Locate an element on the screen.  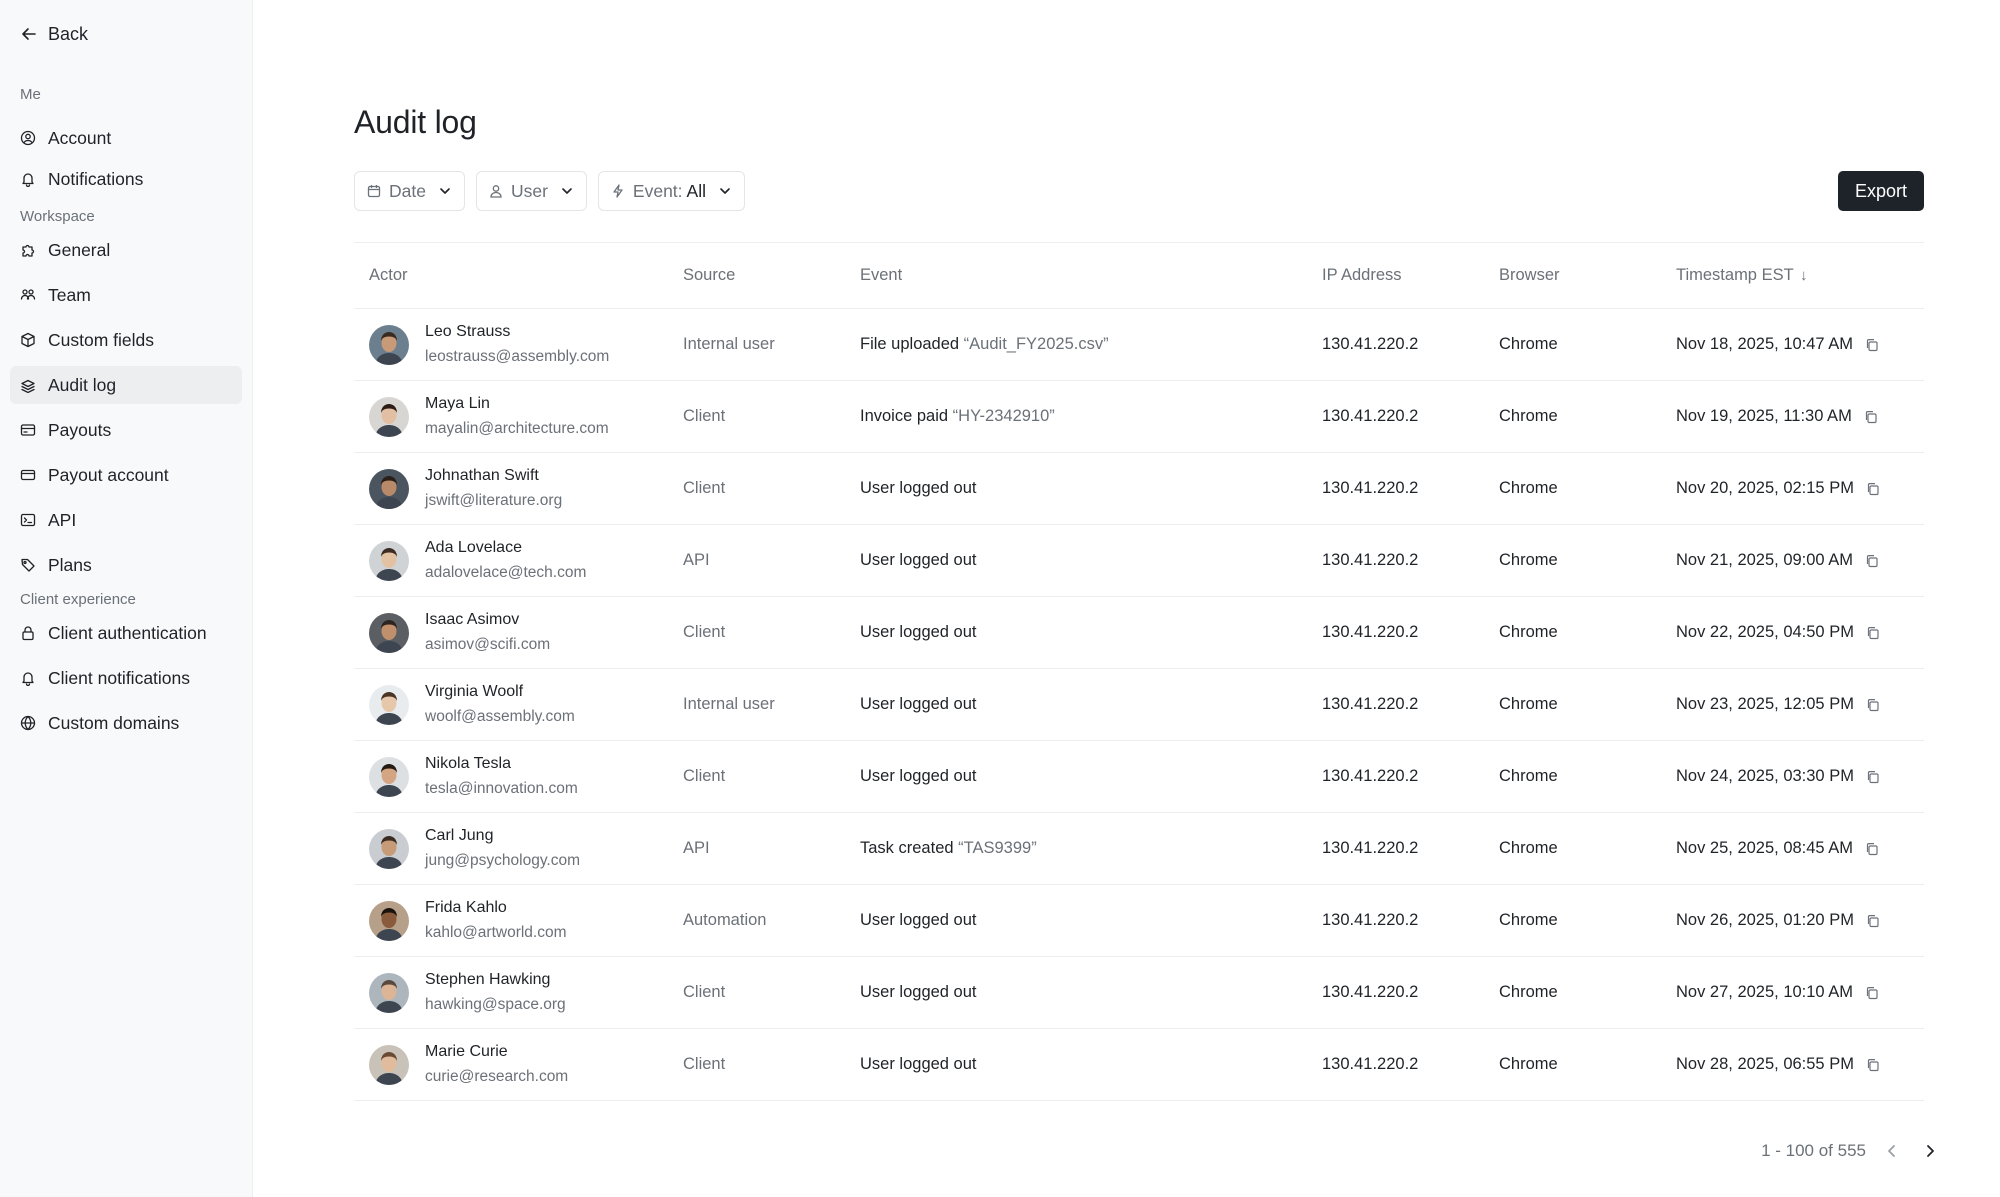
actor-name: Johnathan Swift is located at coordinates (482, 475).